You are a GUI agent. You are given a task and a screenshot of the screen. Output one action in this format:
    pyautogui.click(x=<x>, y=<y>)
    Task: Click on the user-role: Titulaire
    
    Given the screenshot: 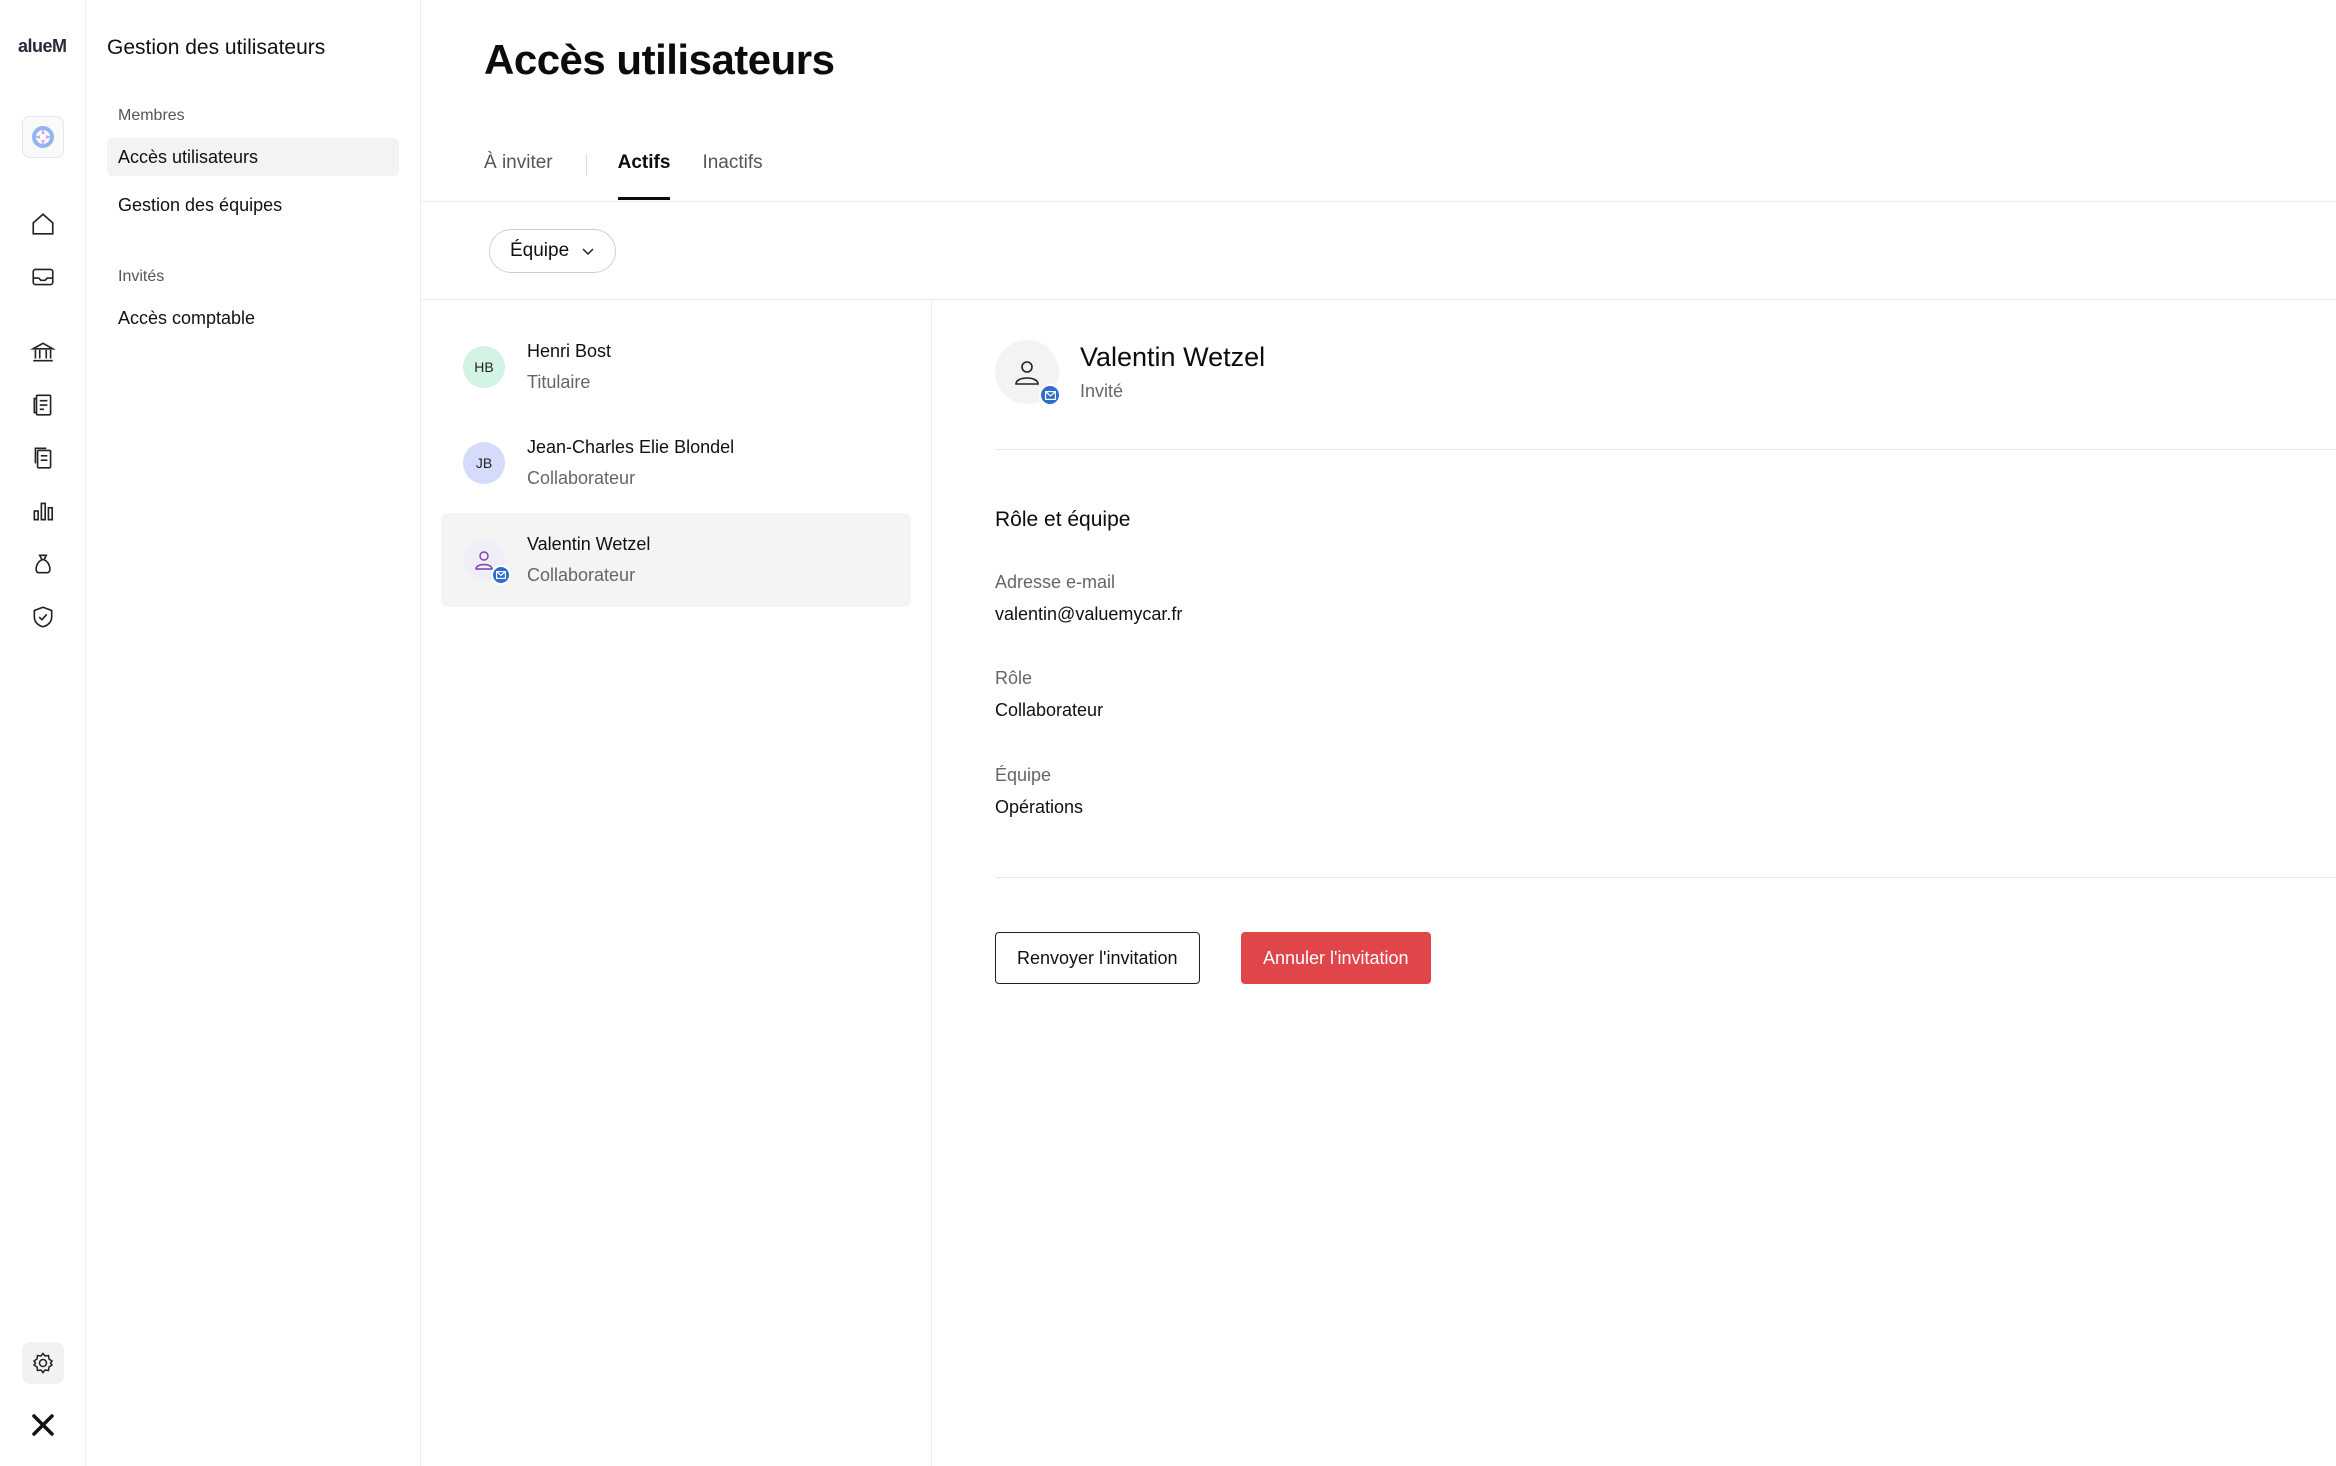 What is the action you would take?
    pyautogui.click(x=559, y=382)
    